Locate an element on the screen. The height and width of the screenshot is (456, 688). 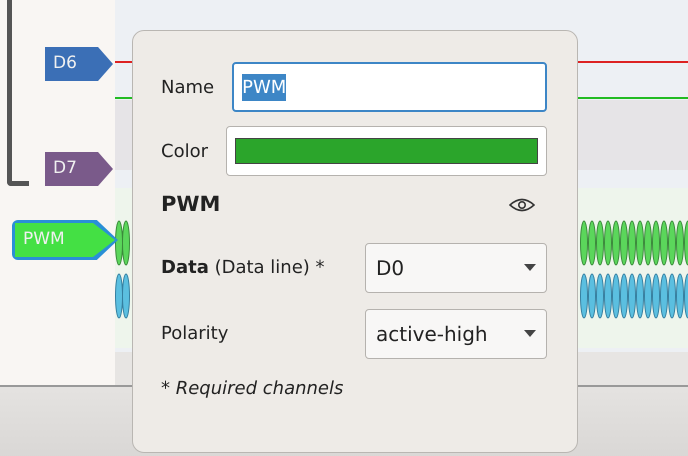
channel-label: D7 is located at coordinates (79, 169).